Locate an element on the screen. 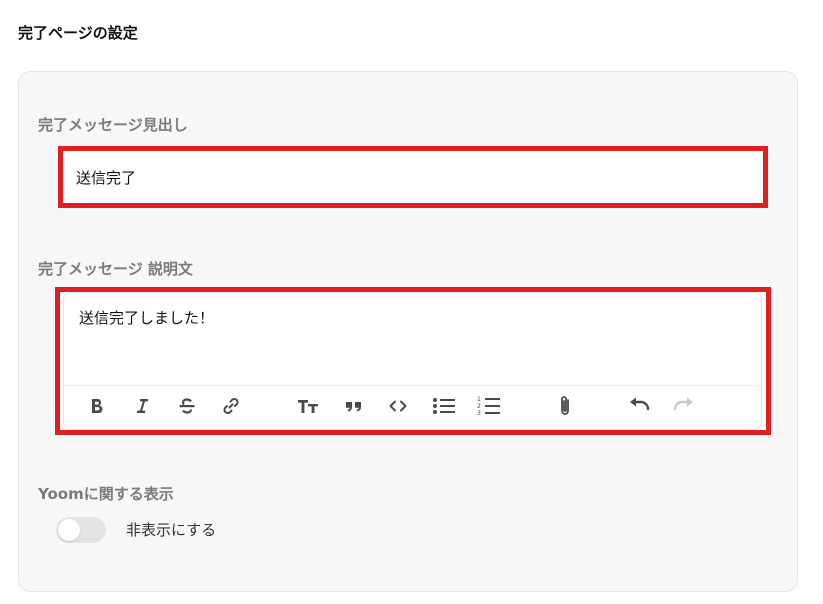 This screenshot has width=823, height=604. italic-icon is located at coordinates (142, 406).